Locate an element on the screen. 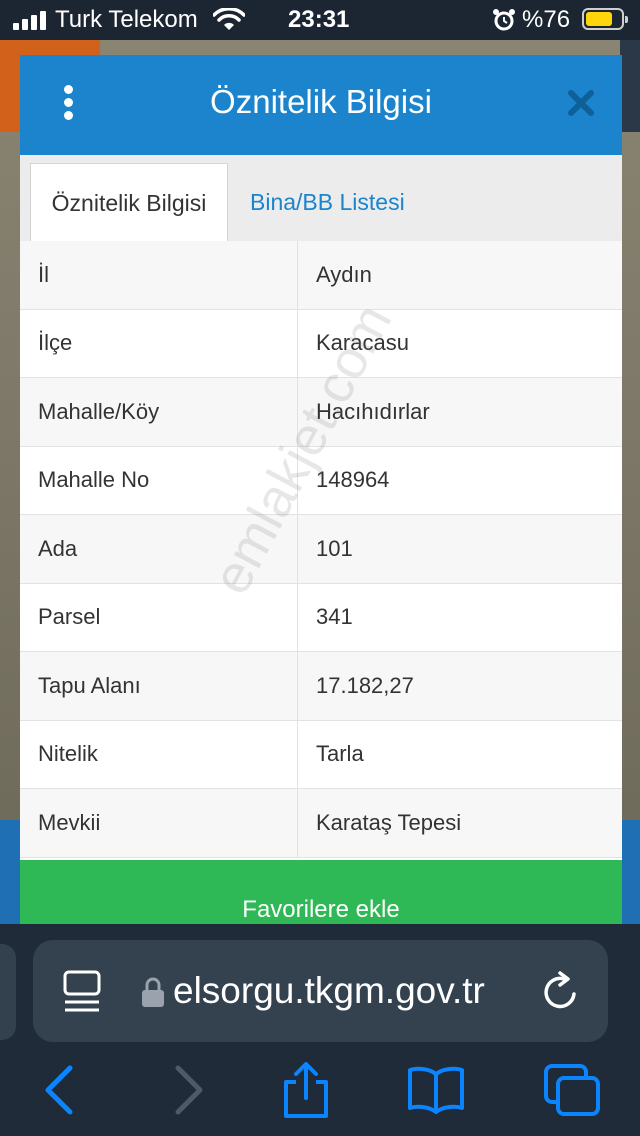 The height and width of the screenshot is (1136, 640). wifi-icon is located at coordinates (229, 19).